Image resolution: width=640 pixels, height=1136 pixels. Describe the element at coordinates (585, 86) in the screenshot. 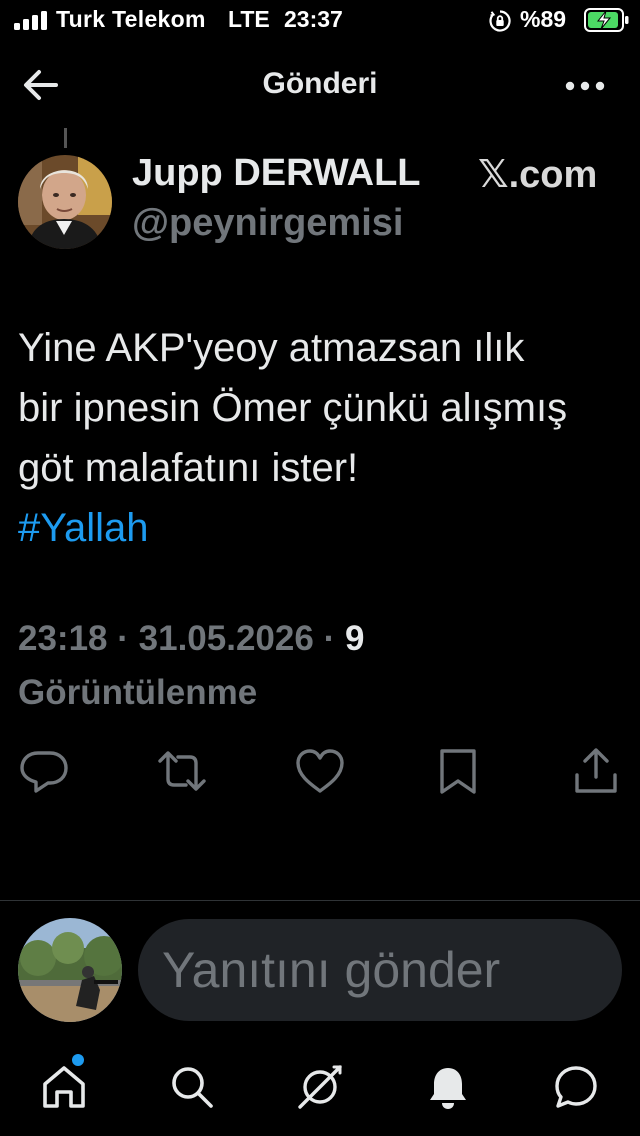

I see `more-horizontal-icon` at that location.